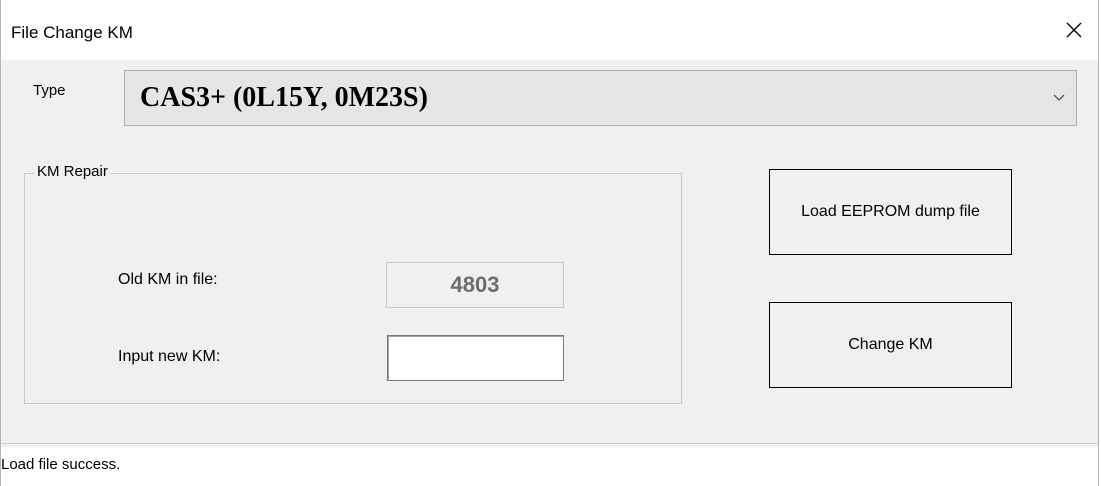  I want to click on chevron-down-icon, so click(1059, 97).